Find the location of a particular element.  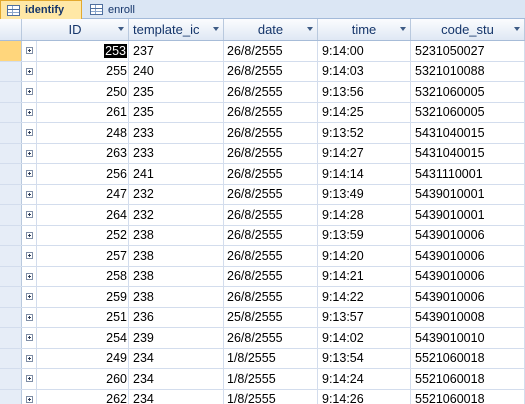

cell-time: 9:13:56 is located at coordinates (364, 92).